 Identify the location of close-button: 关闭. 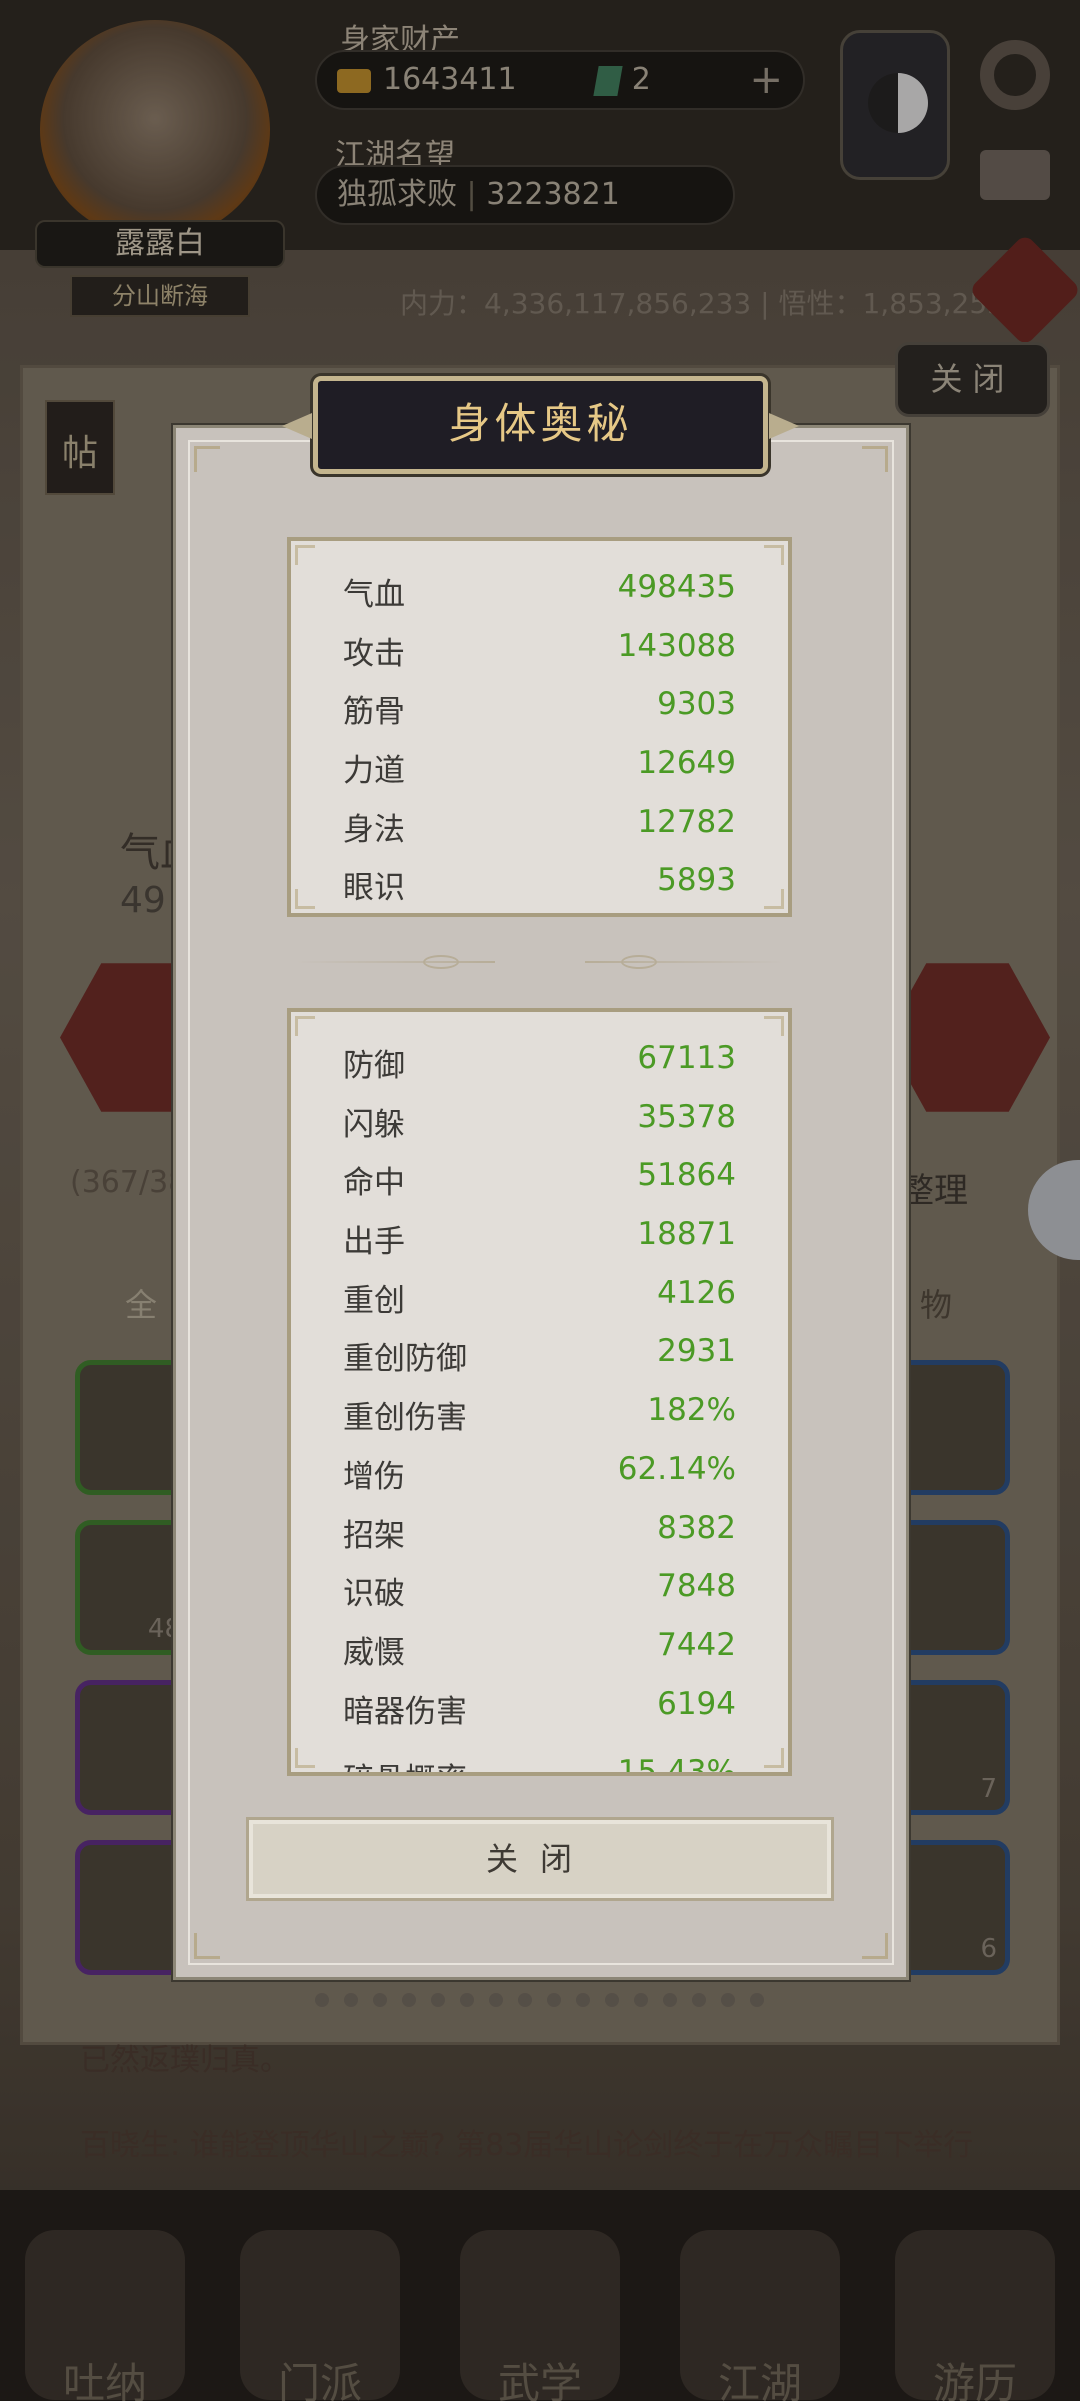
(540, 1859).